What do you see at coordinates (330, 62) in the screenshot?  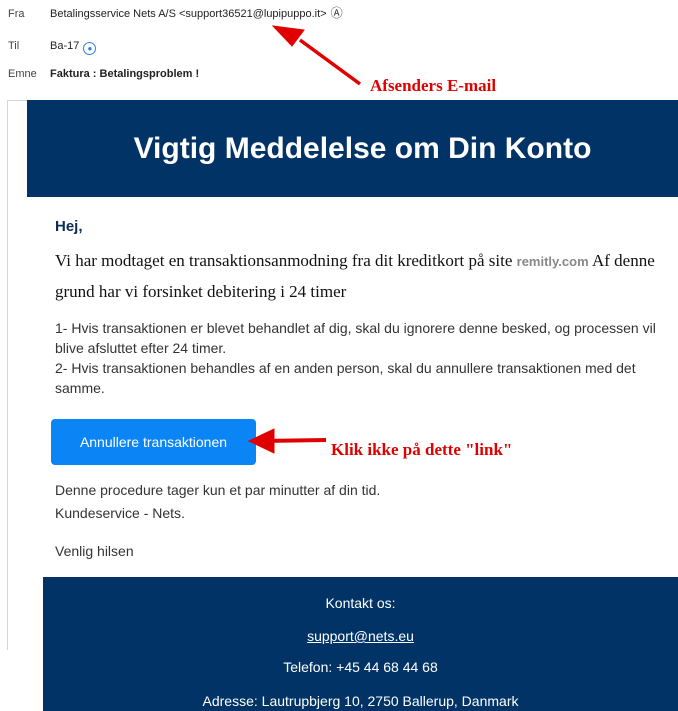 I see `sender-arrow-line` at bounding box center [330, 62].